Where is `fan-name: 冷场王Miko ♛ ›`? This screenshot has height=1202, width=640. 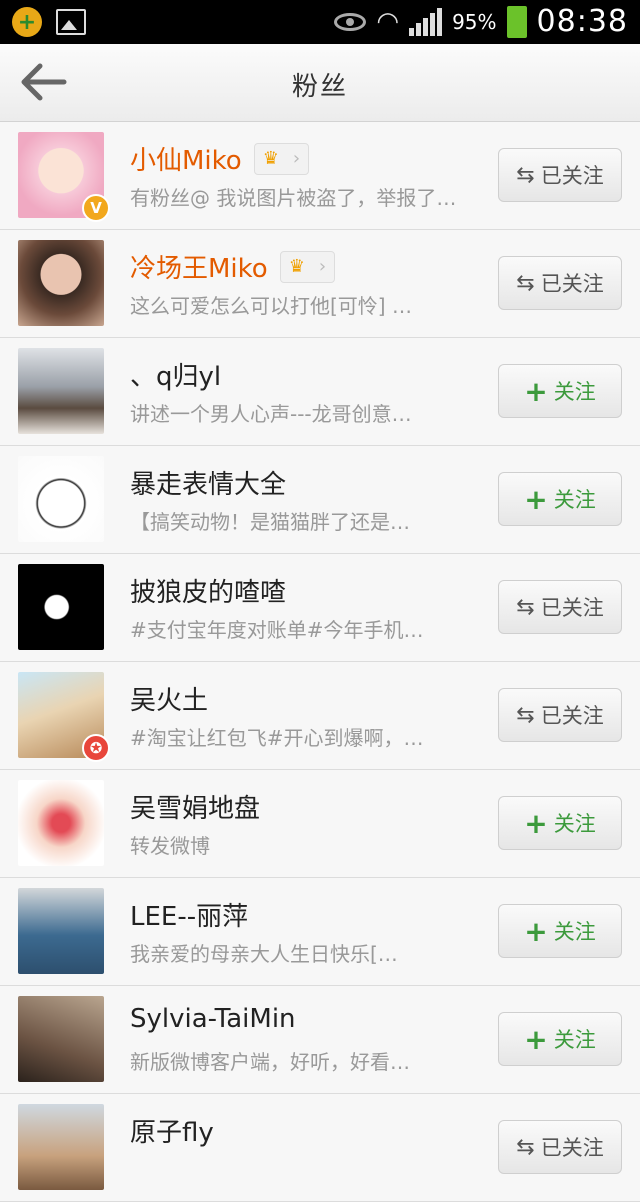 fan-name: 冷场王Miko ♛ › is located at coordinates (233, 266).